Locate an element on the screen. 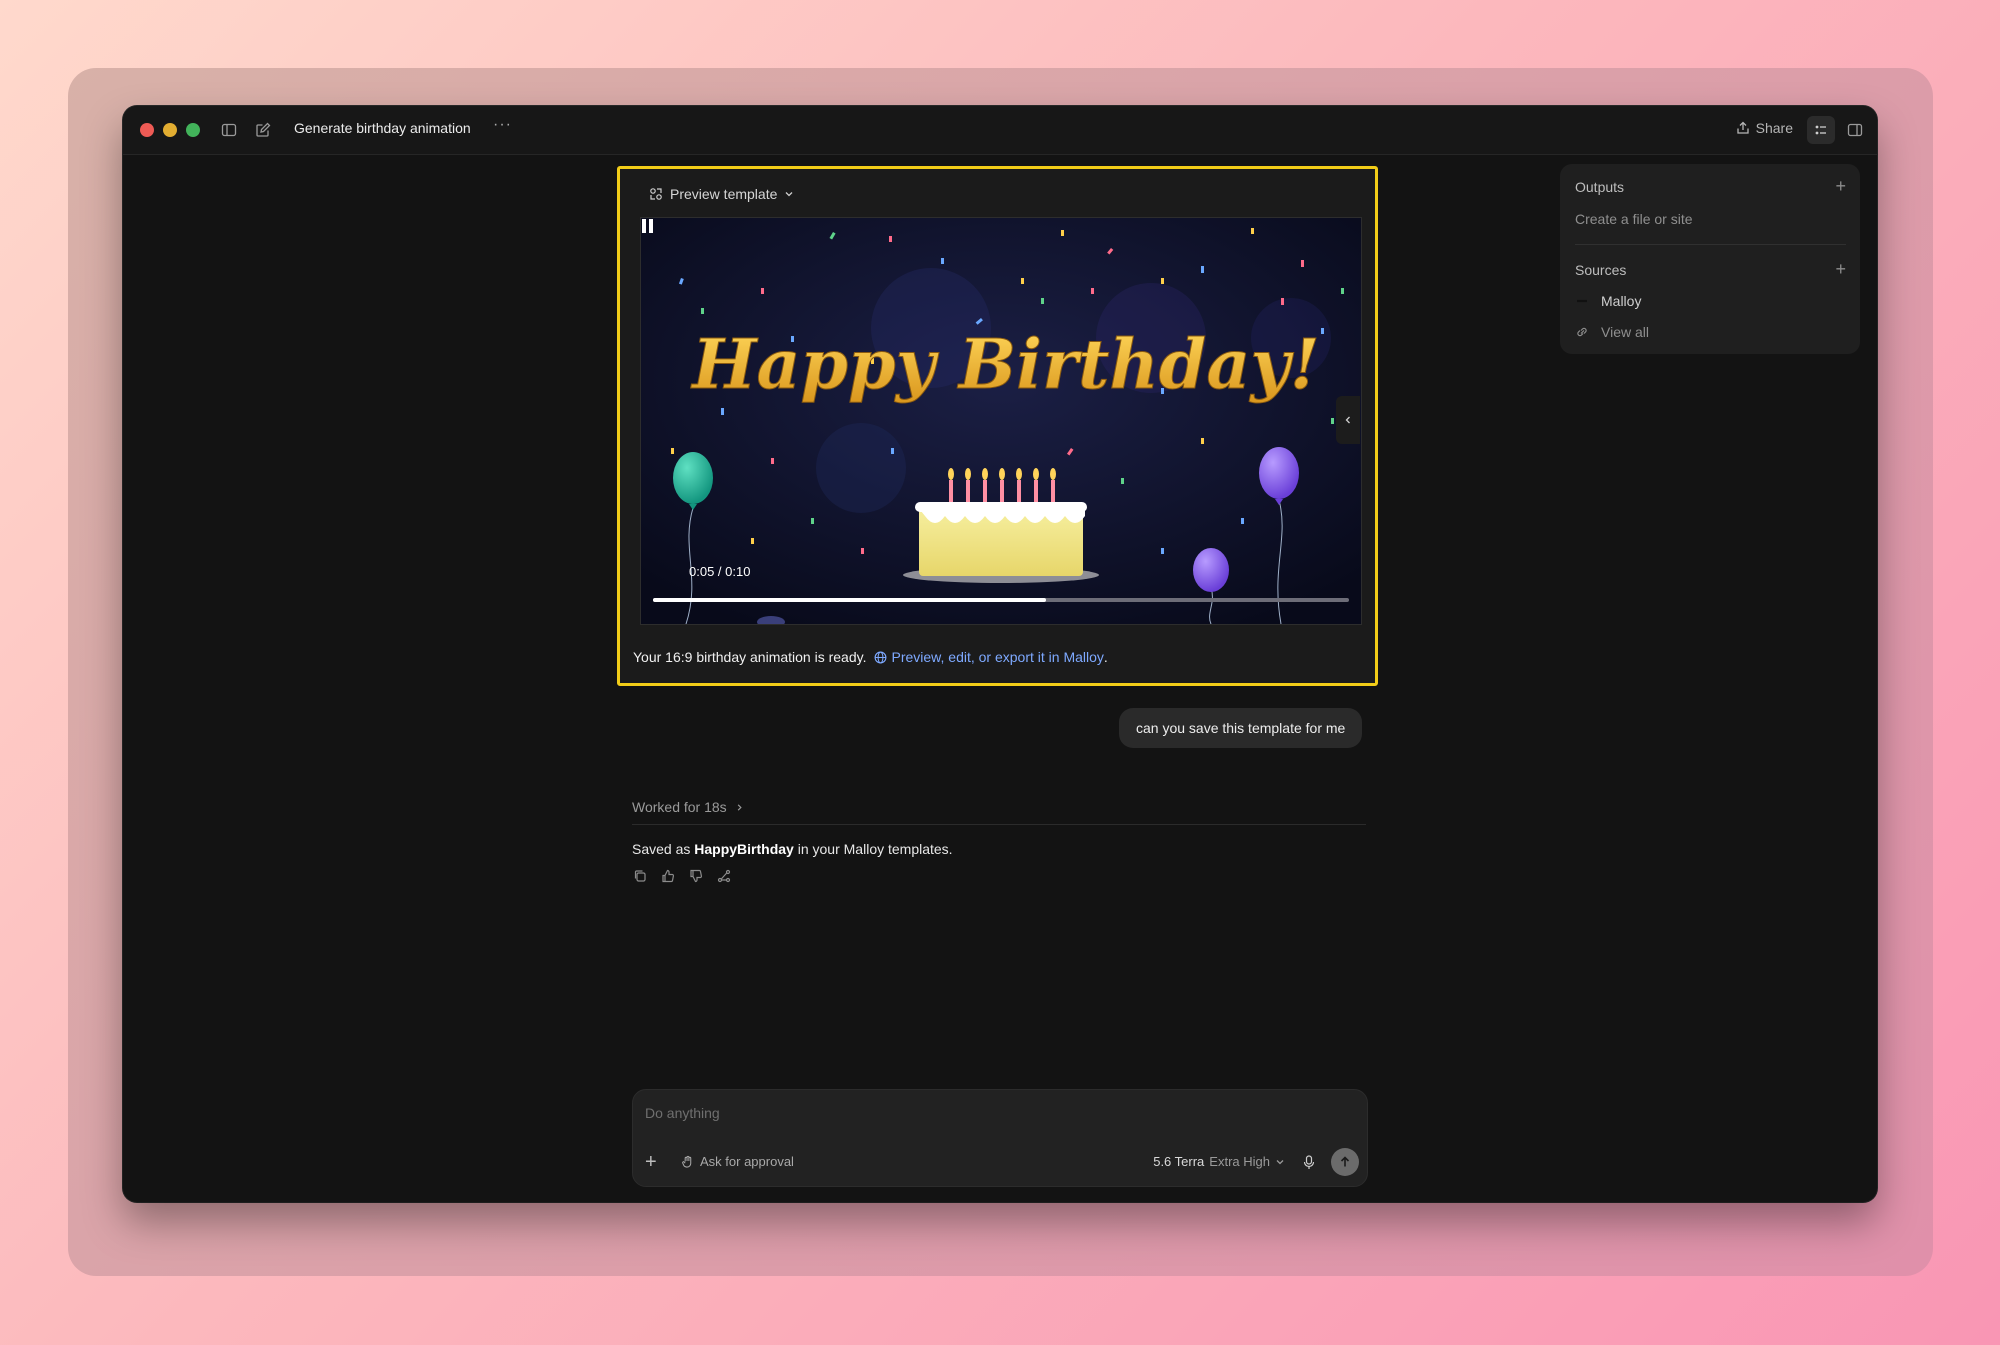 This screenshot has height=1345, width=2000. worked-duration-toggle: Worked for 18s is located at coordinates (688, 807).